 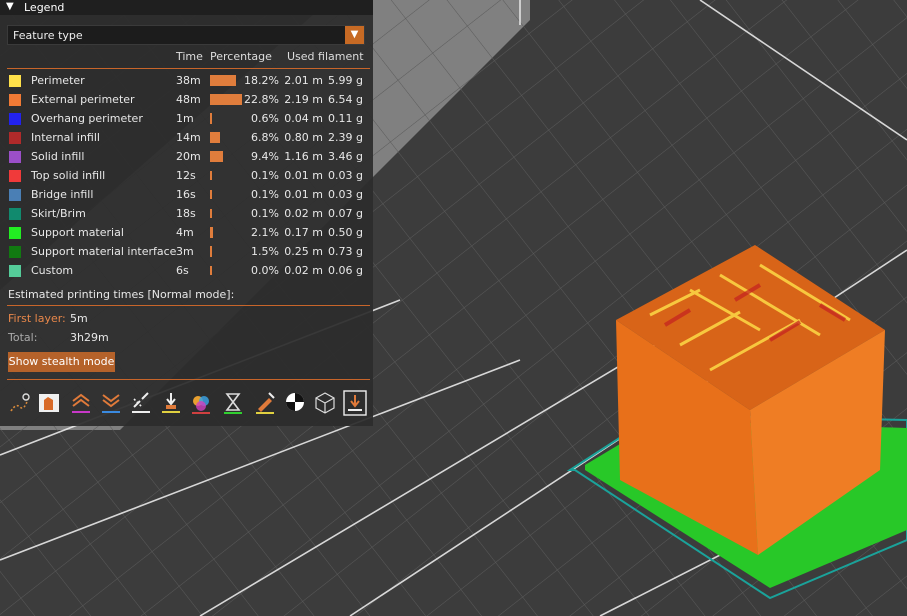 I want to click on view-type-value: Feature type, so click(x=48, y=35).